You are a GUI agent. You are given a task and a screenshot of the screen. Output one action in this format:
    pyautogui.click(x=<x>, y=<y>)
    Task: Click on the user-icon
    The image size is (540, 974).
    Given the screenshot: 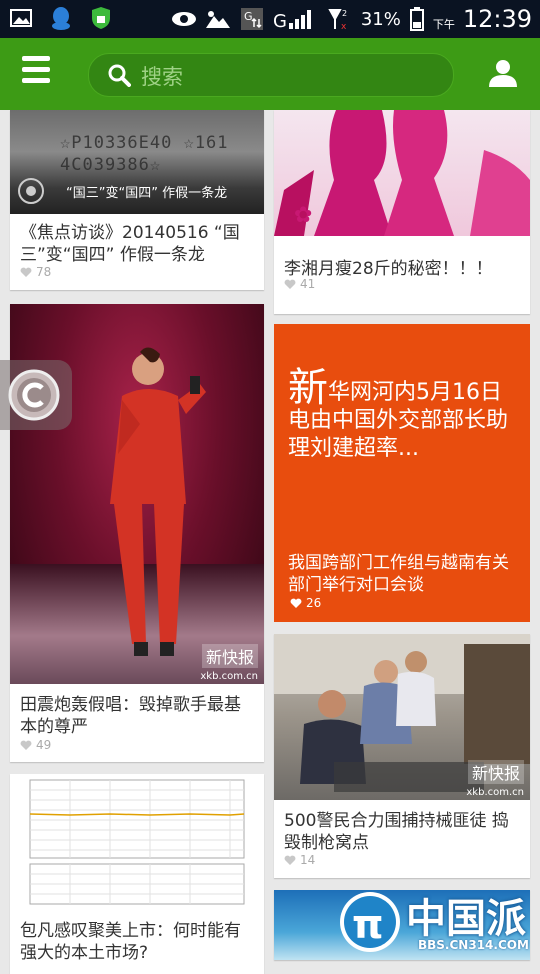 What is the action you would take?
    pyautogui.click(x=503, y=73)
    